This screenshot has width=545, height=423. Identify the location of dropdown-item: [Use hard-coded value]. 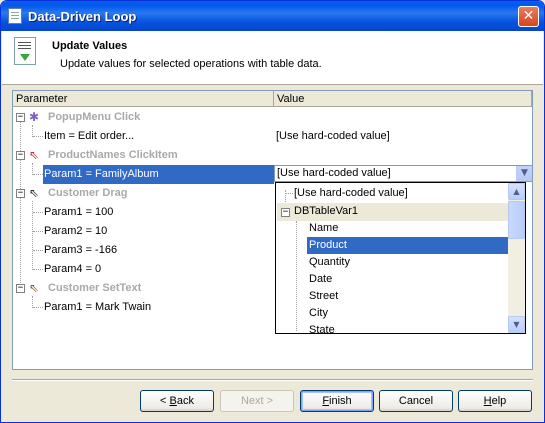
(351, 193).